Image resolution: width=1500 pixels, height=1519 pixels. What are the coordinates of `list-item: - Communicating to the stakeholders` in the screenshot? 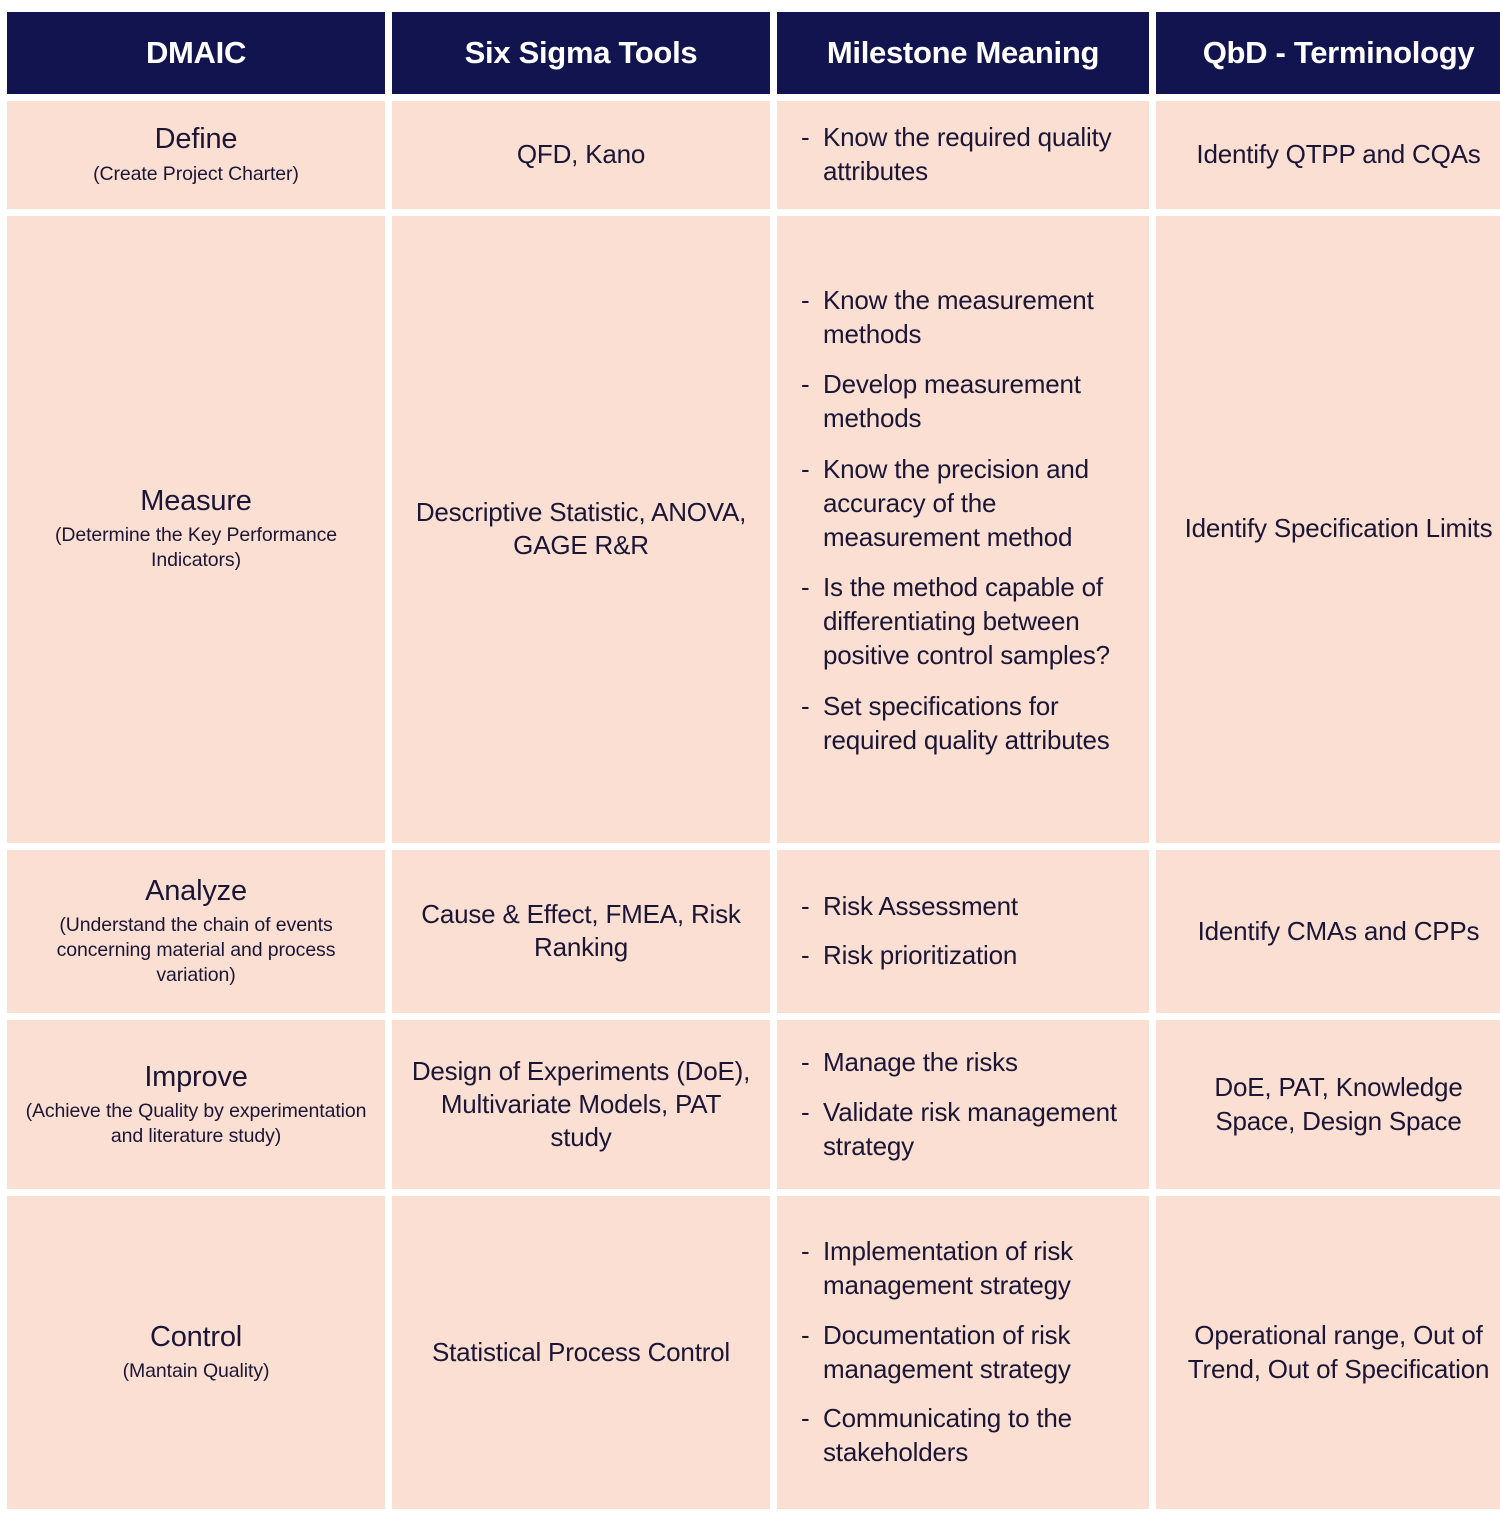 It's located at (969, 1436).